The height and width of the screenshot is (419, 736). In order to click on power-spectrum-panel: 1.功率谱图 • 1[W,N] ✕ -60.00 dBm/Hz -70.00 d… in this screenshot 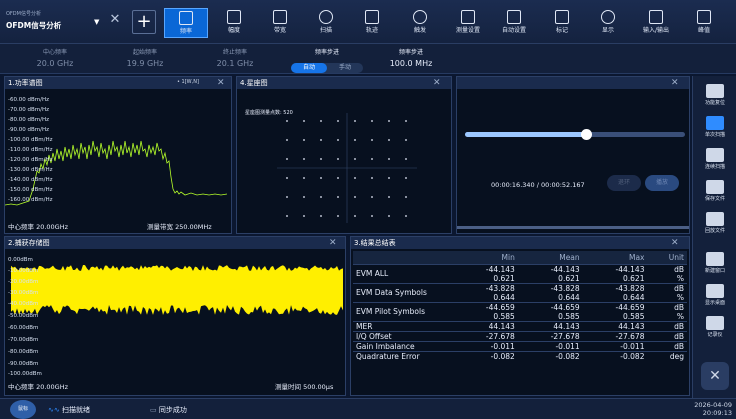, I will do `click(118, 155)`.